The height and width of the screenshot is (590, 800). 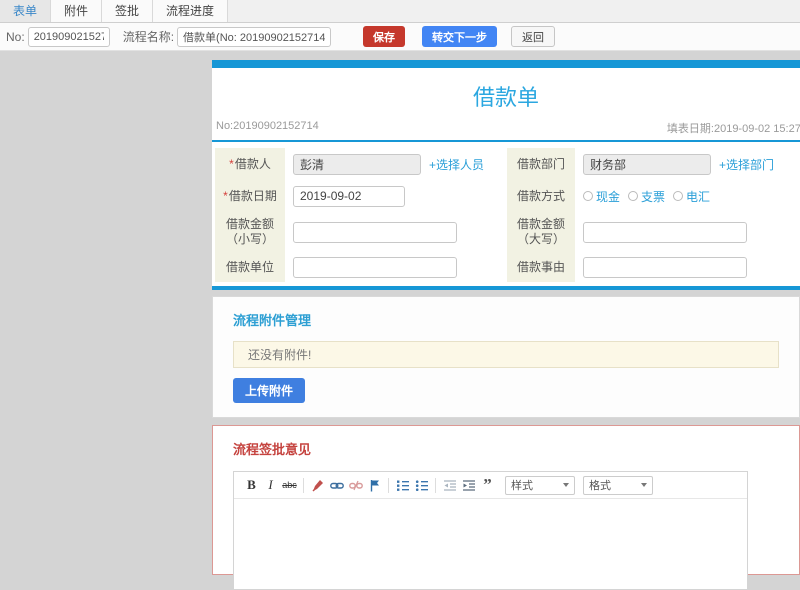 What do you see at coordinates (533, 36) in the screenshot?
I see `back-button: 返回` at bounding box center [533, 36].